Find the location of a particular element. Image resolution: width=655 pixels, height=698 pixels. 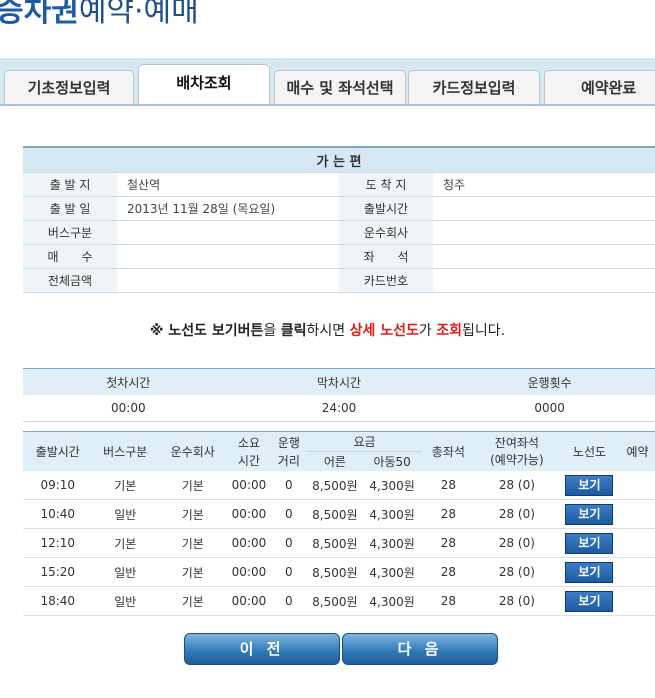

tab-label: 예약완료 is located at coordinates (609, 88).